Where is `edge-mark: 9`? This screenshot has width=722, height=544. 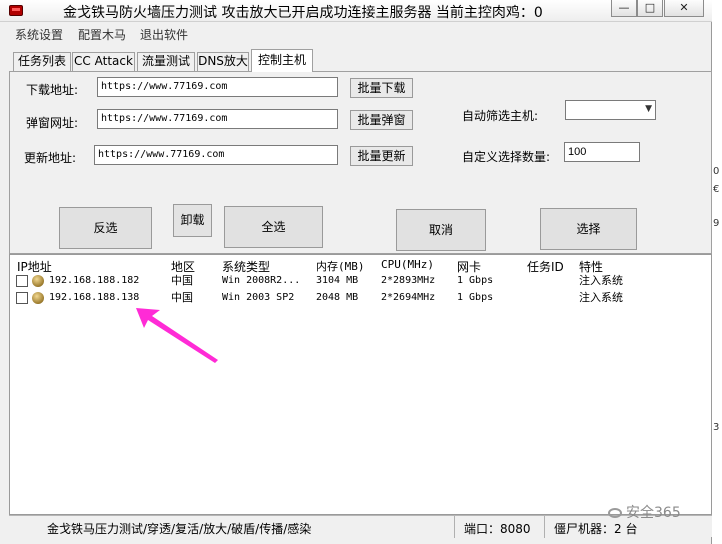 edge-mark: 9 is located at coordinates (716, 223).